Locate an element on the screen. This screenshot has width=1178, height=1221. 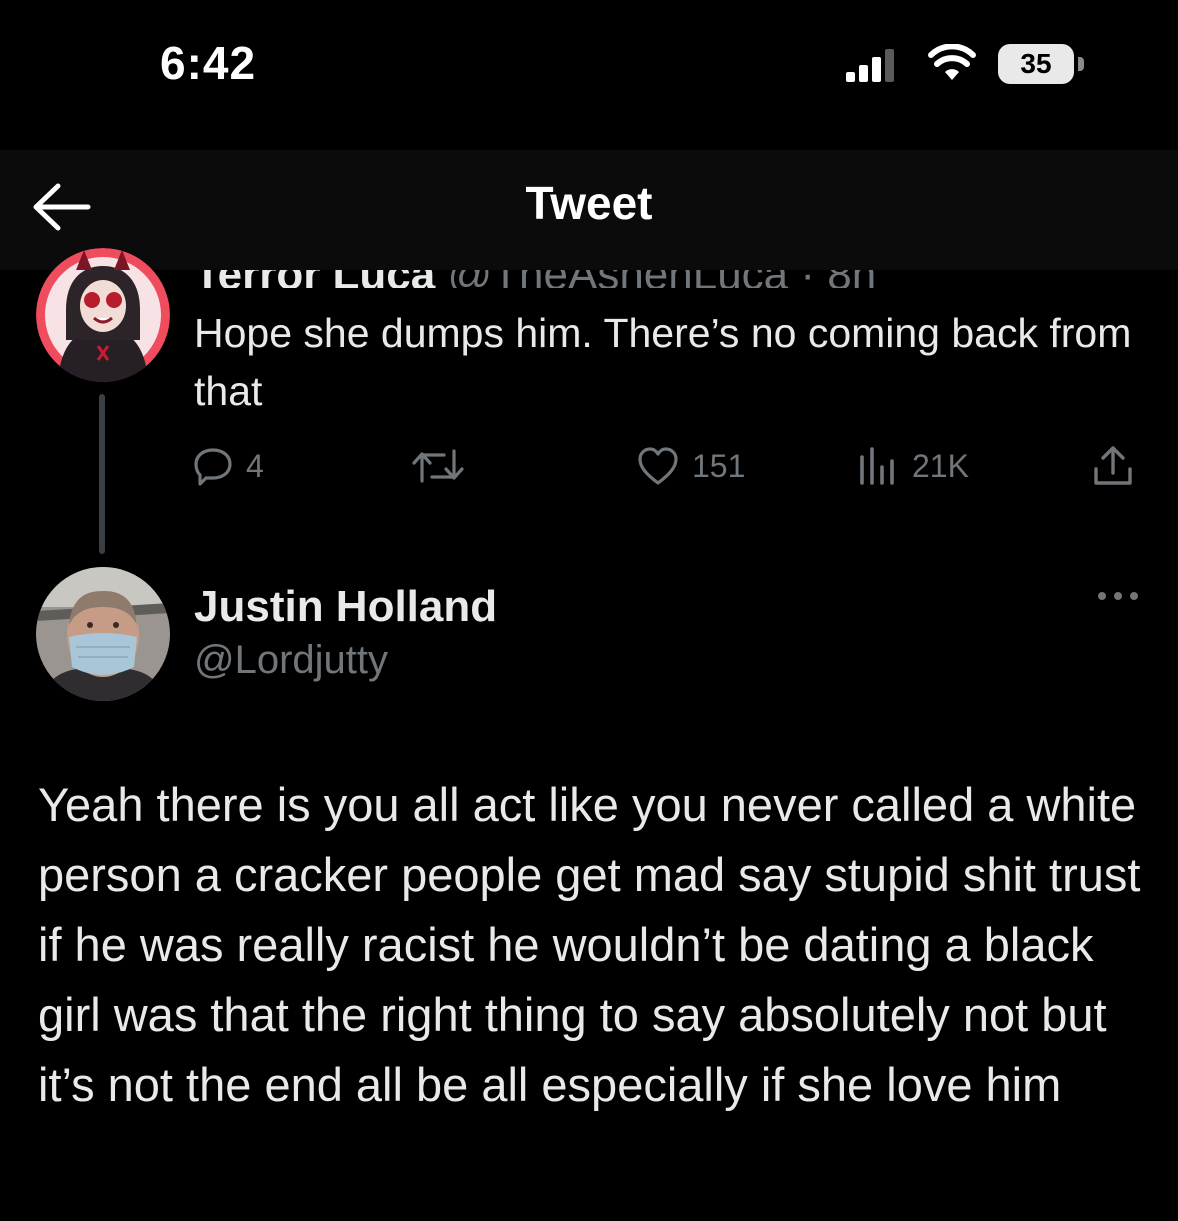
share-button is located at coordinates (1113, 466).